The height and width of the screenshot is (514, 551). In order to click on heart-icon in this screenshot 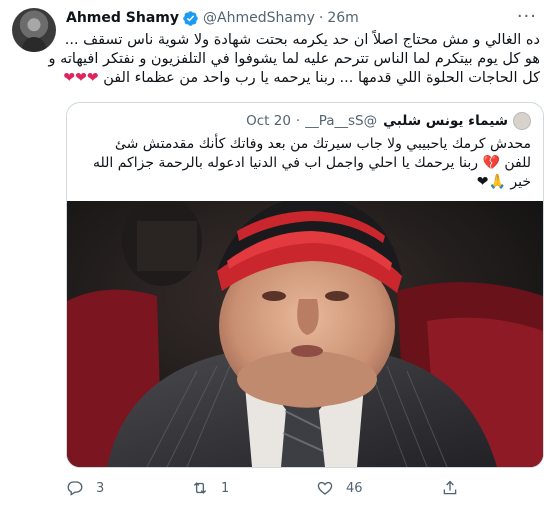, I will do `click(325, 488)`.